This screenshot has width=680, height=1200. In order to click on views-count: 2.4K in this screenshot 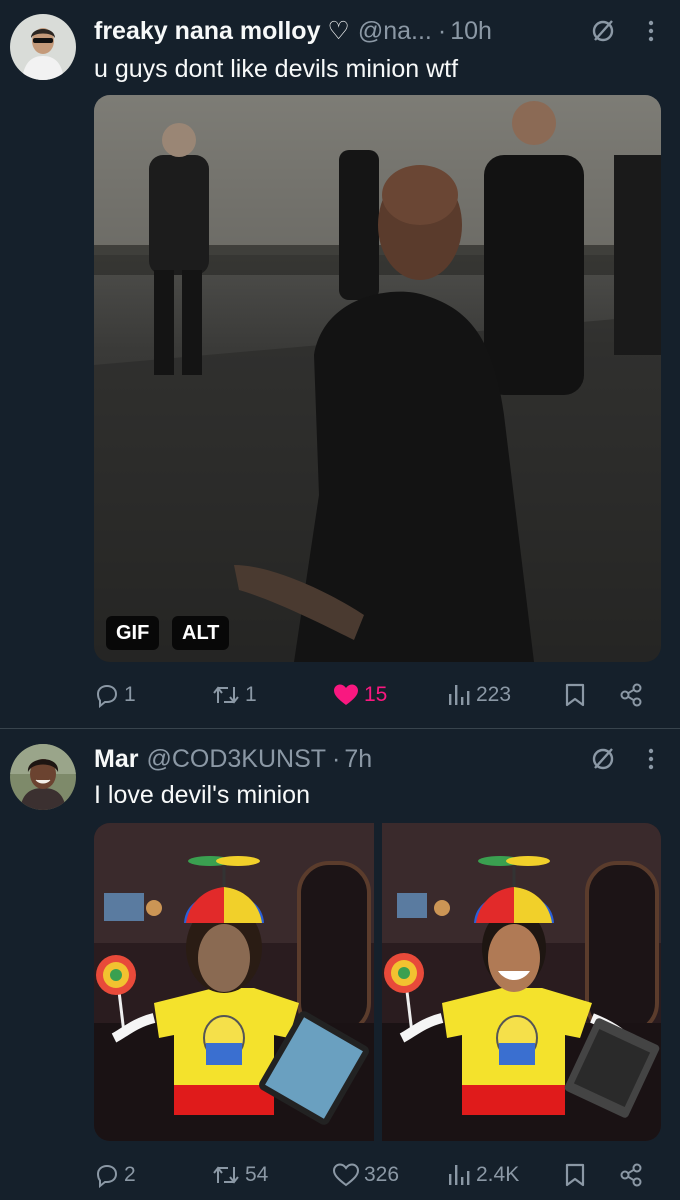, I will do `click(498, 1174)`.